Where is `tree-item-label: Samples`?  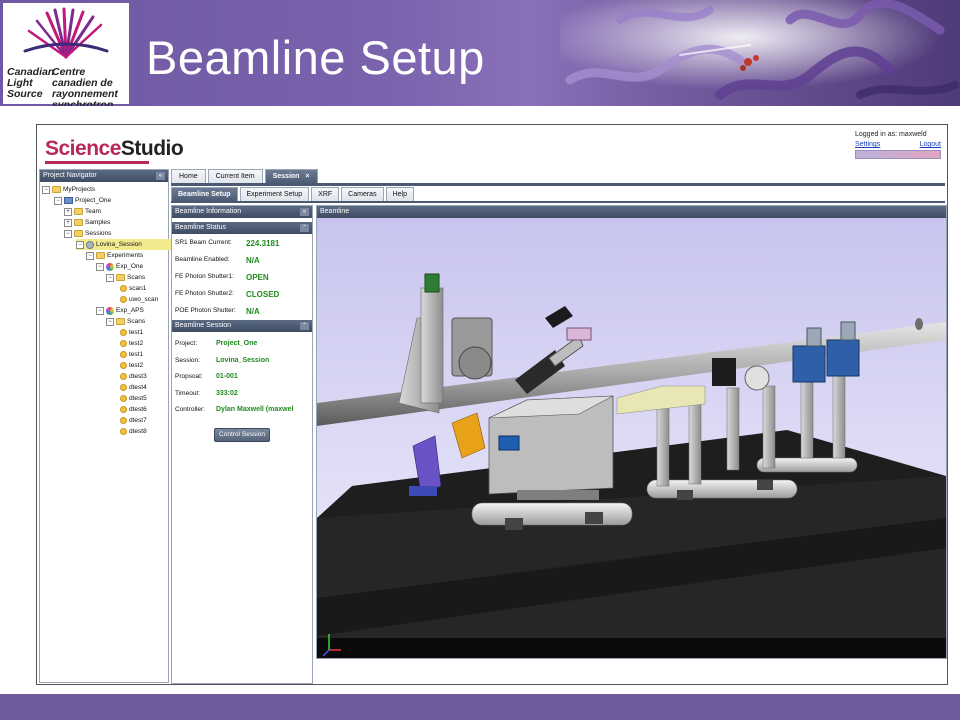
tree-item-label: Samples is located at coordinates (98, 222).